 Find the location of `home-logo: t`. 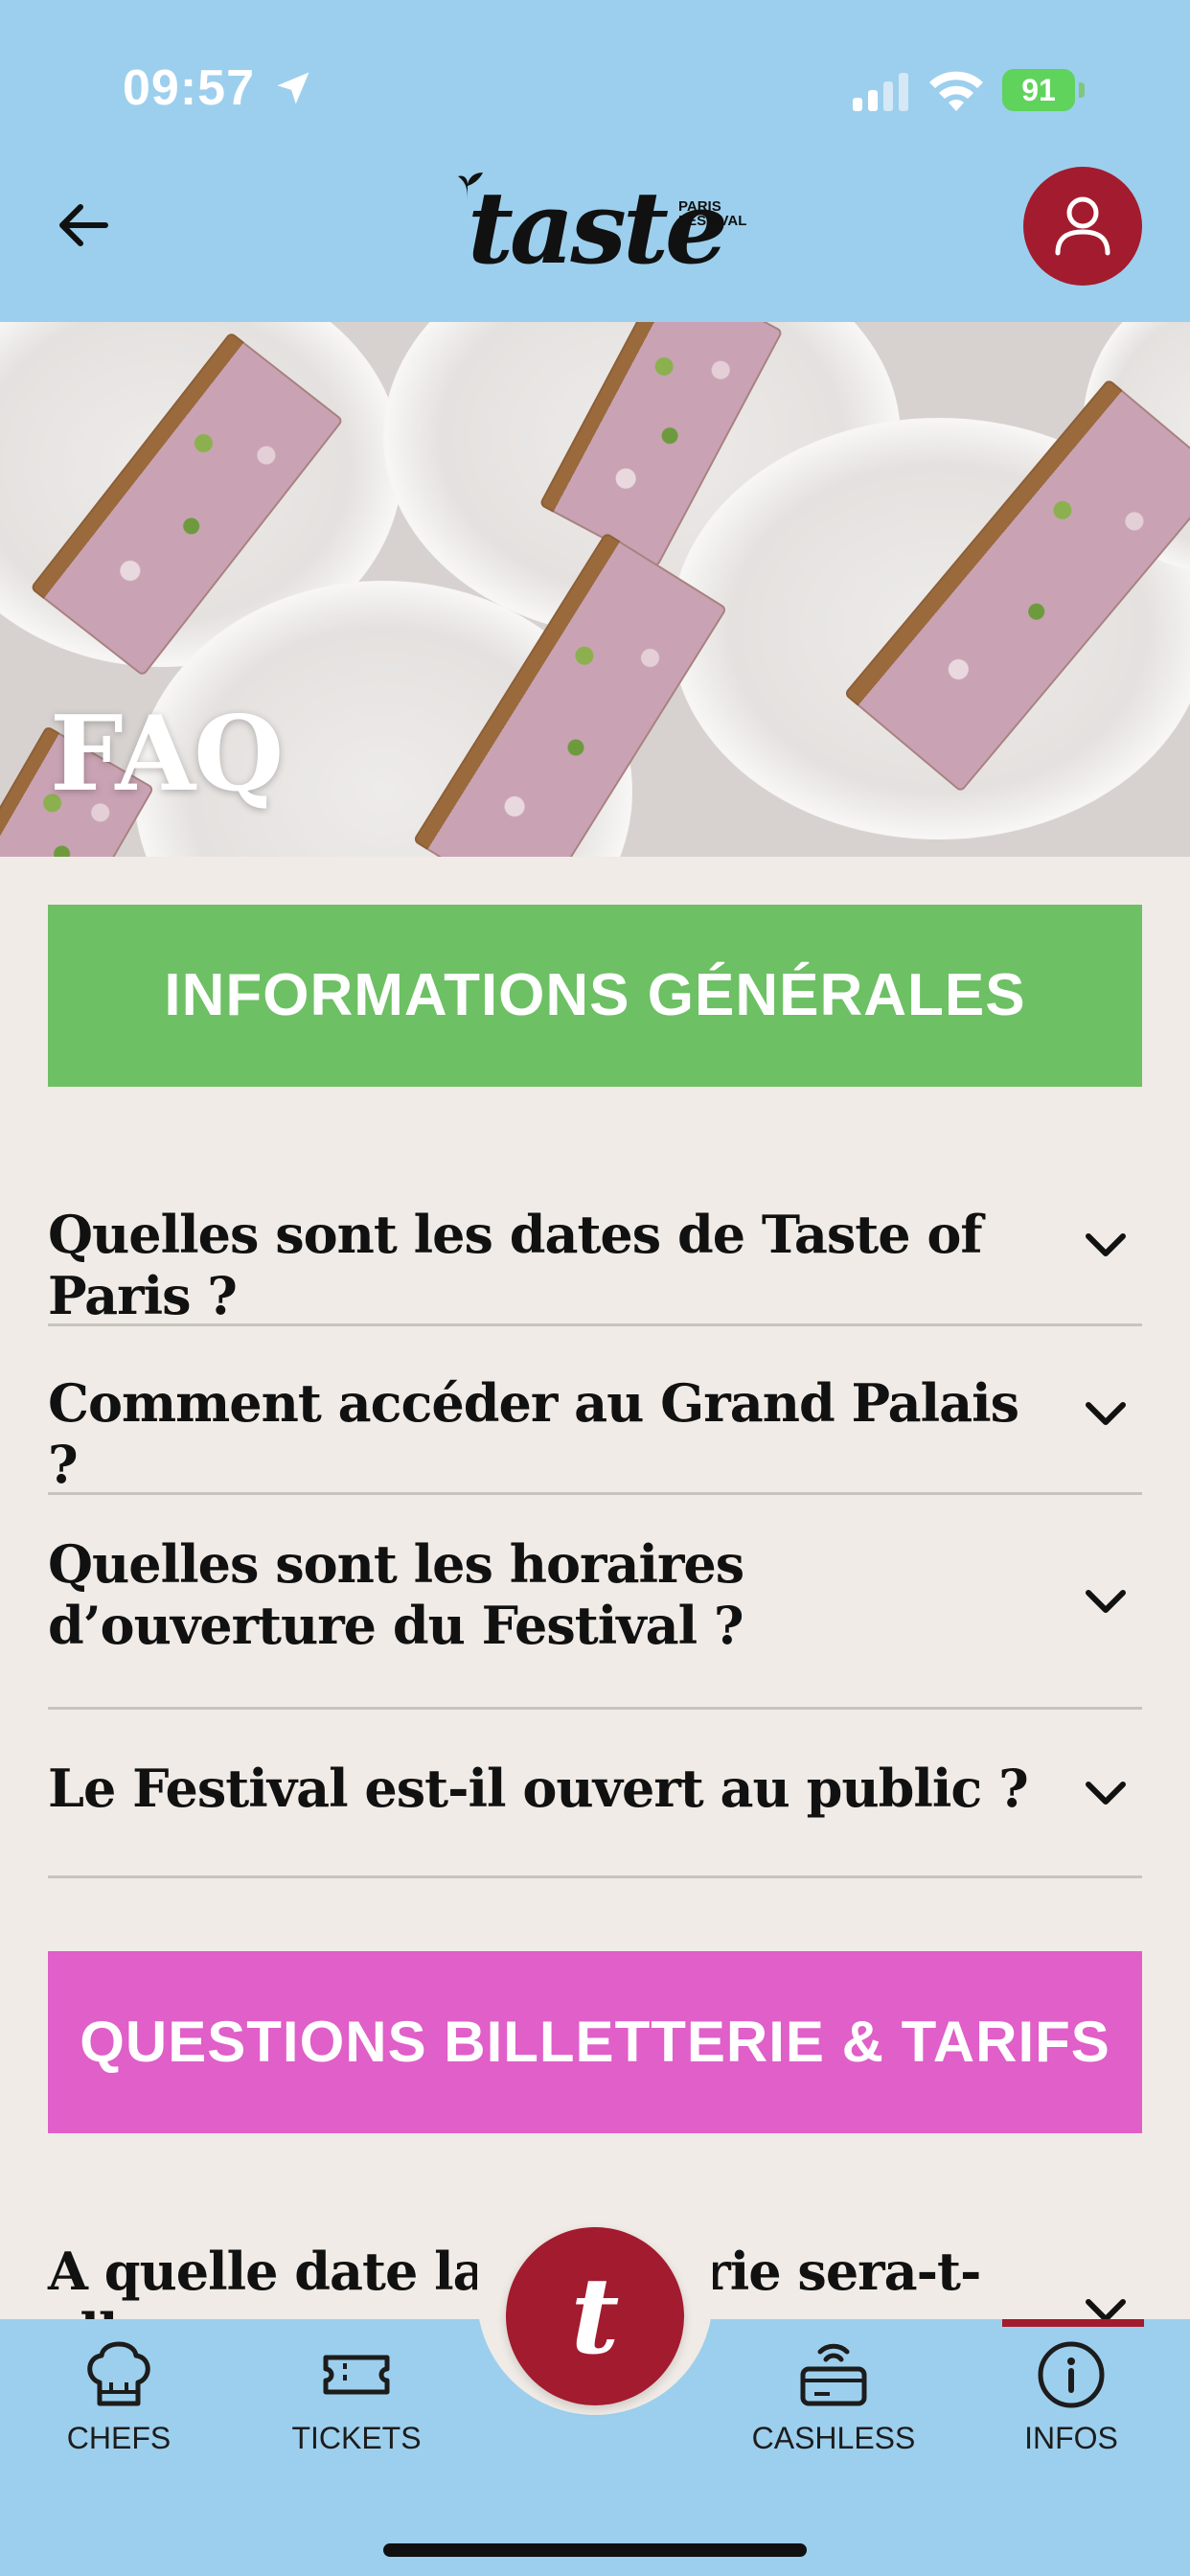

home-logo: t is located at coordinates (595, 2316).